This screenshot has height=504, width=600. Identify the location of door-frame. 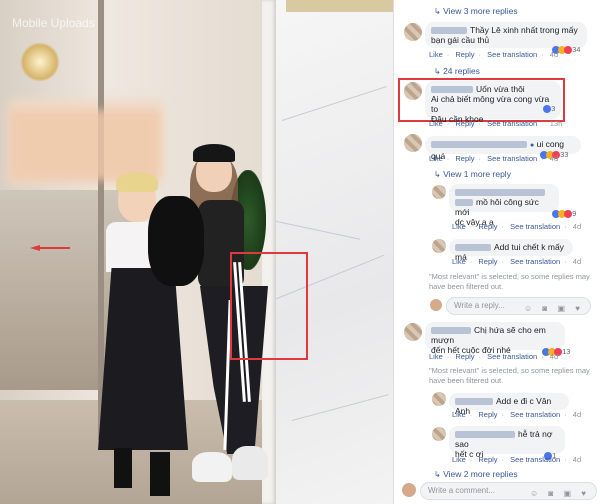
(101, 220).